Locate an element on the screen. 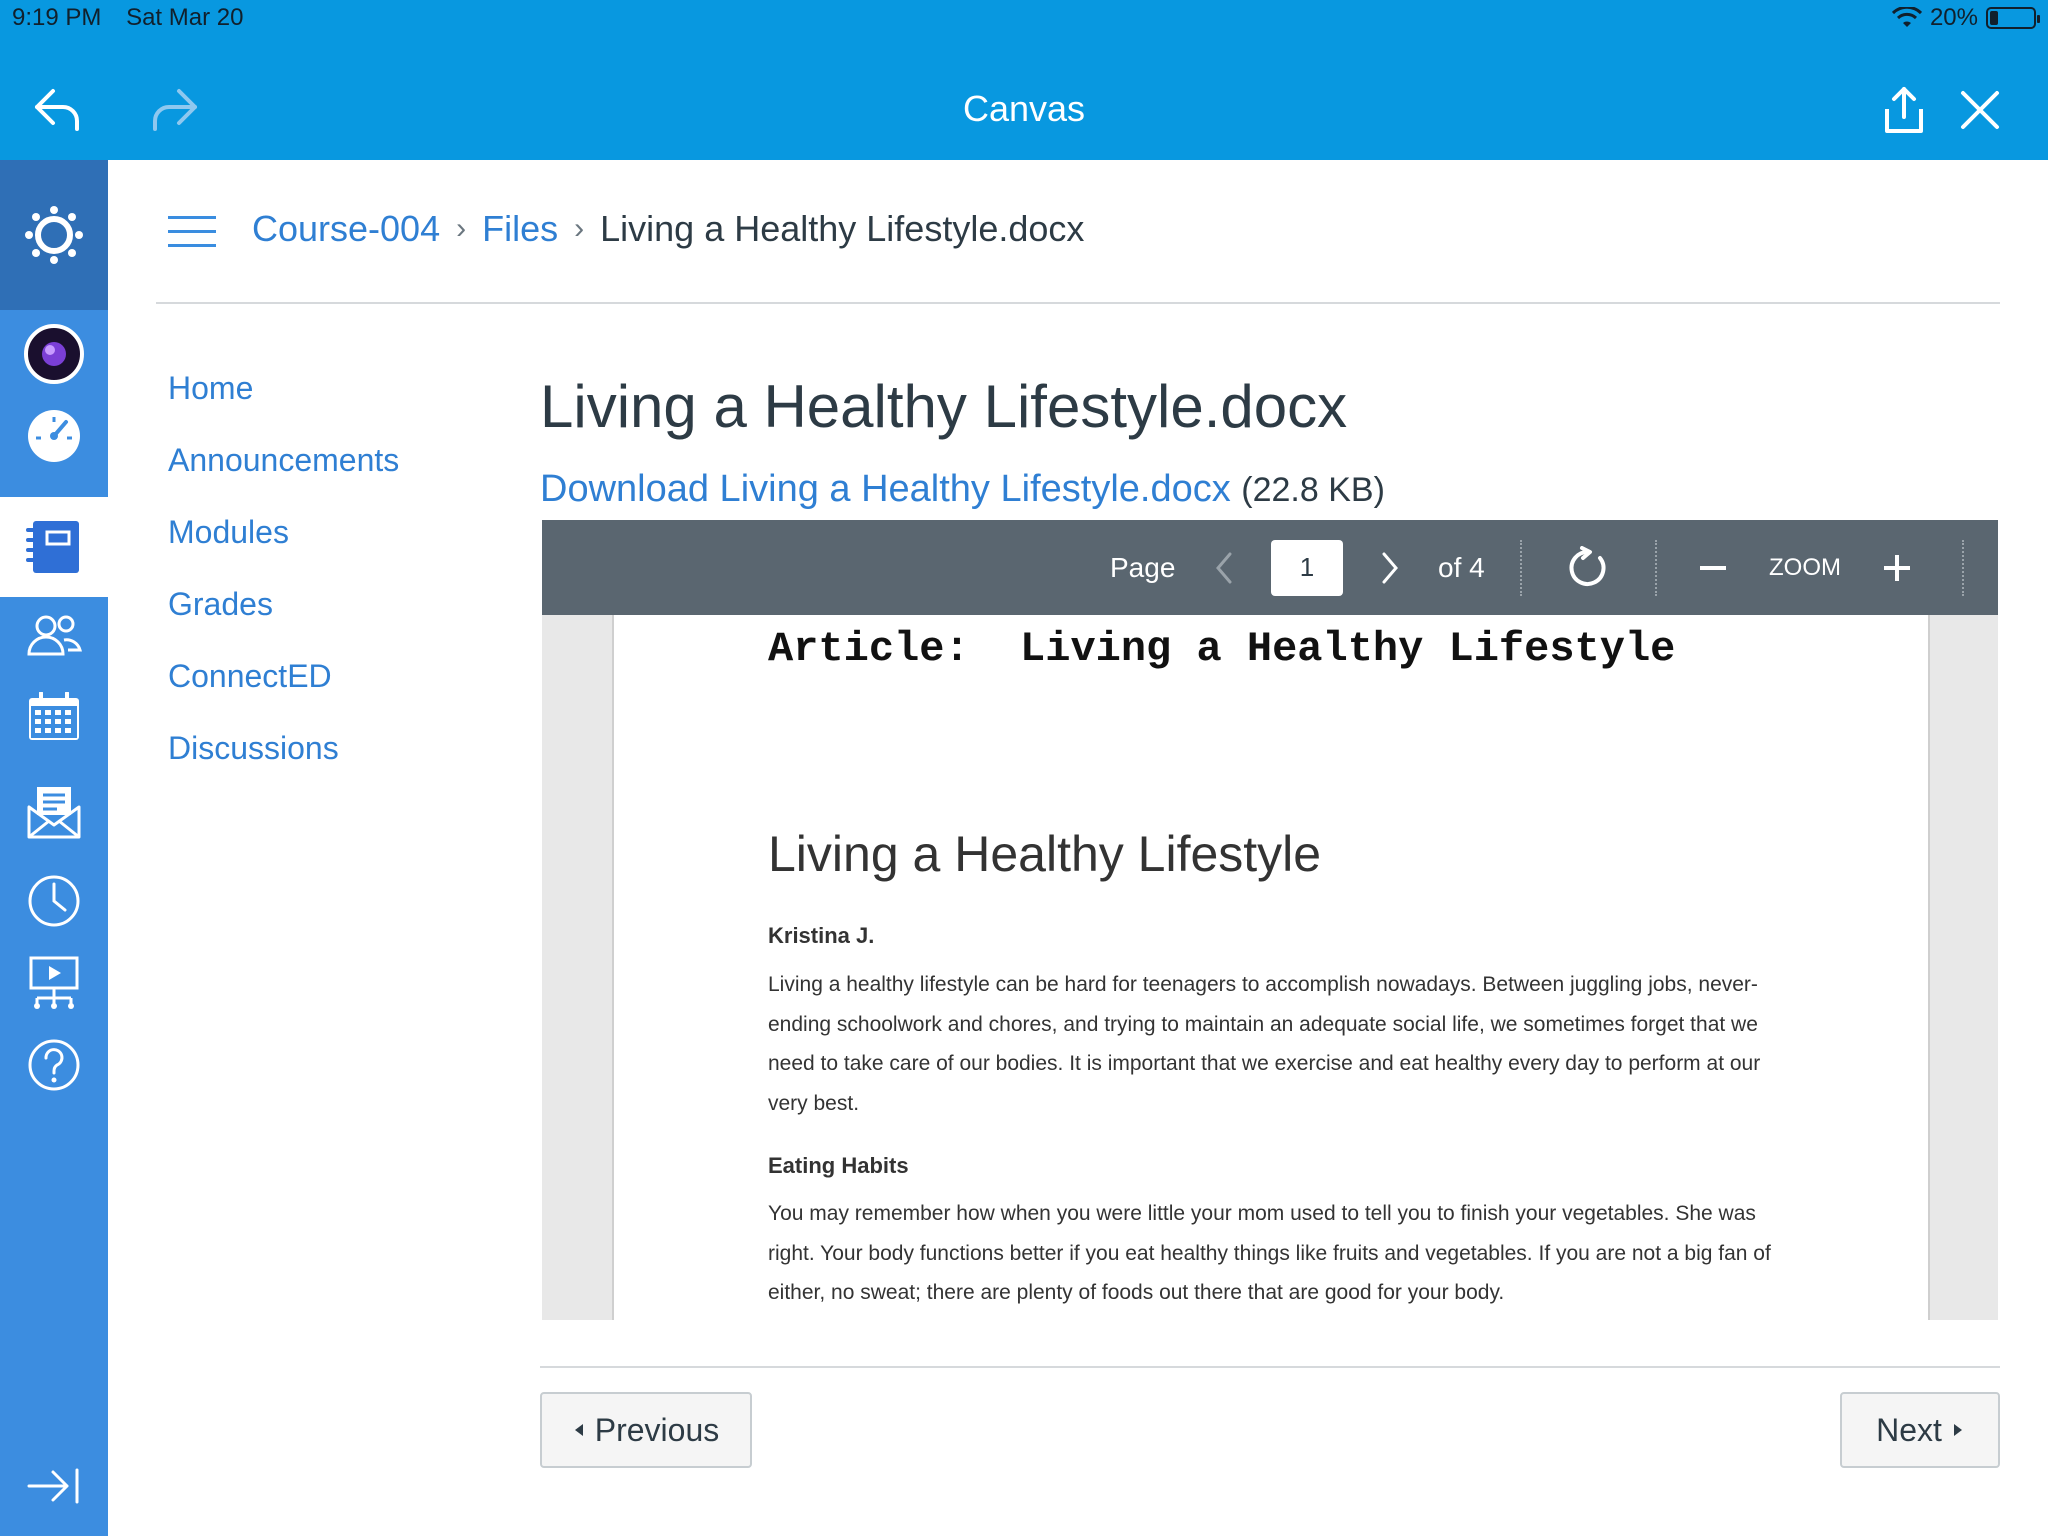 Image resolution: width=2048 pixels, height=1536 pixels. inbox-icon is located at coordinates (54, 813).